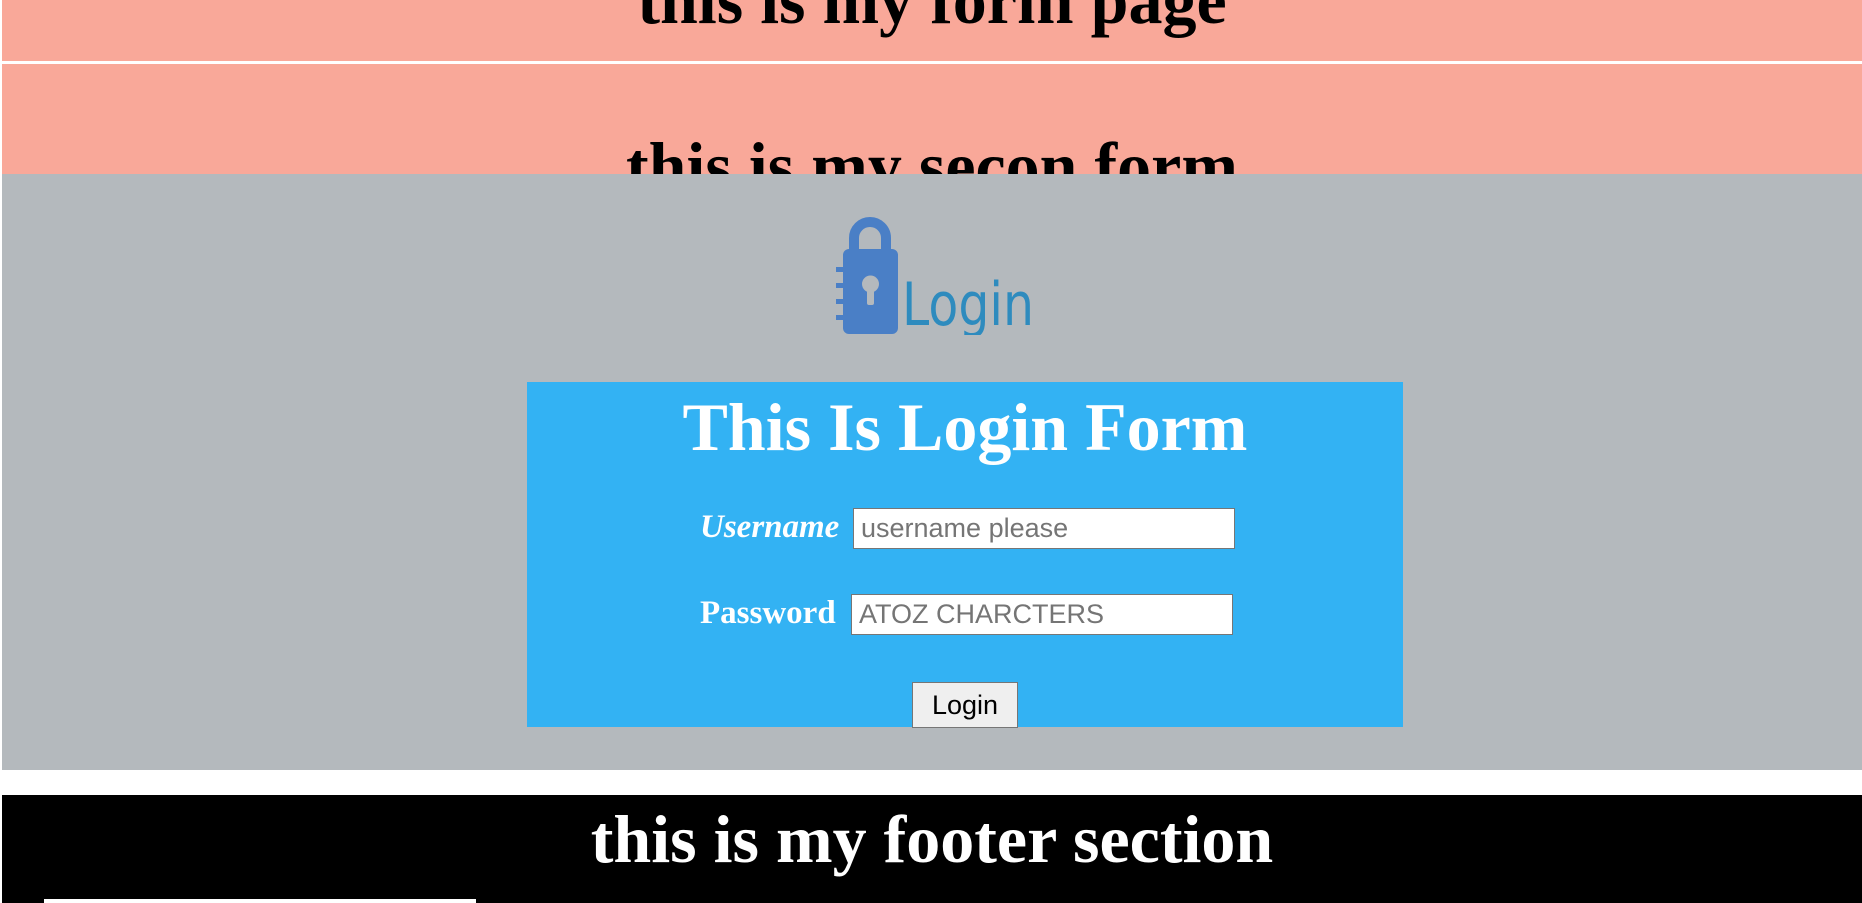  Describe the element at coordinates (770, 527) in the screenshot. I see `username-label: Username` at that location.